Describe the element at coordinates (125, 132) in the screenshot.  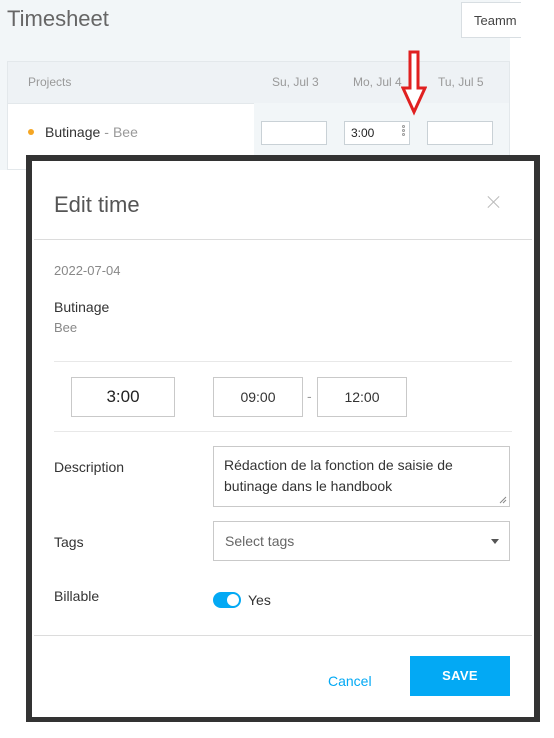
I see `client-name: Bee` at that location.